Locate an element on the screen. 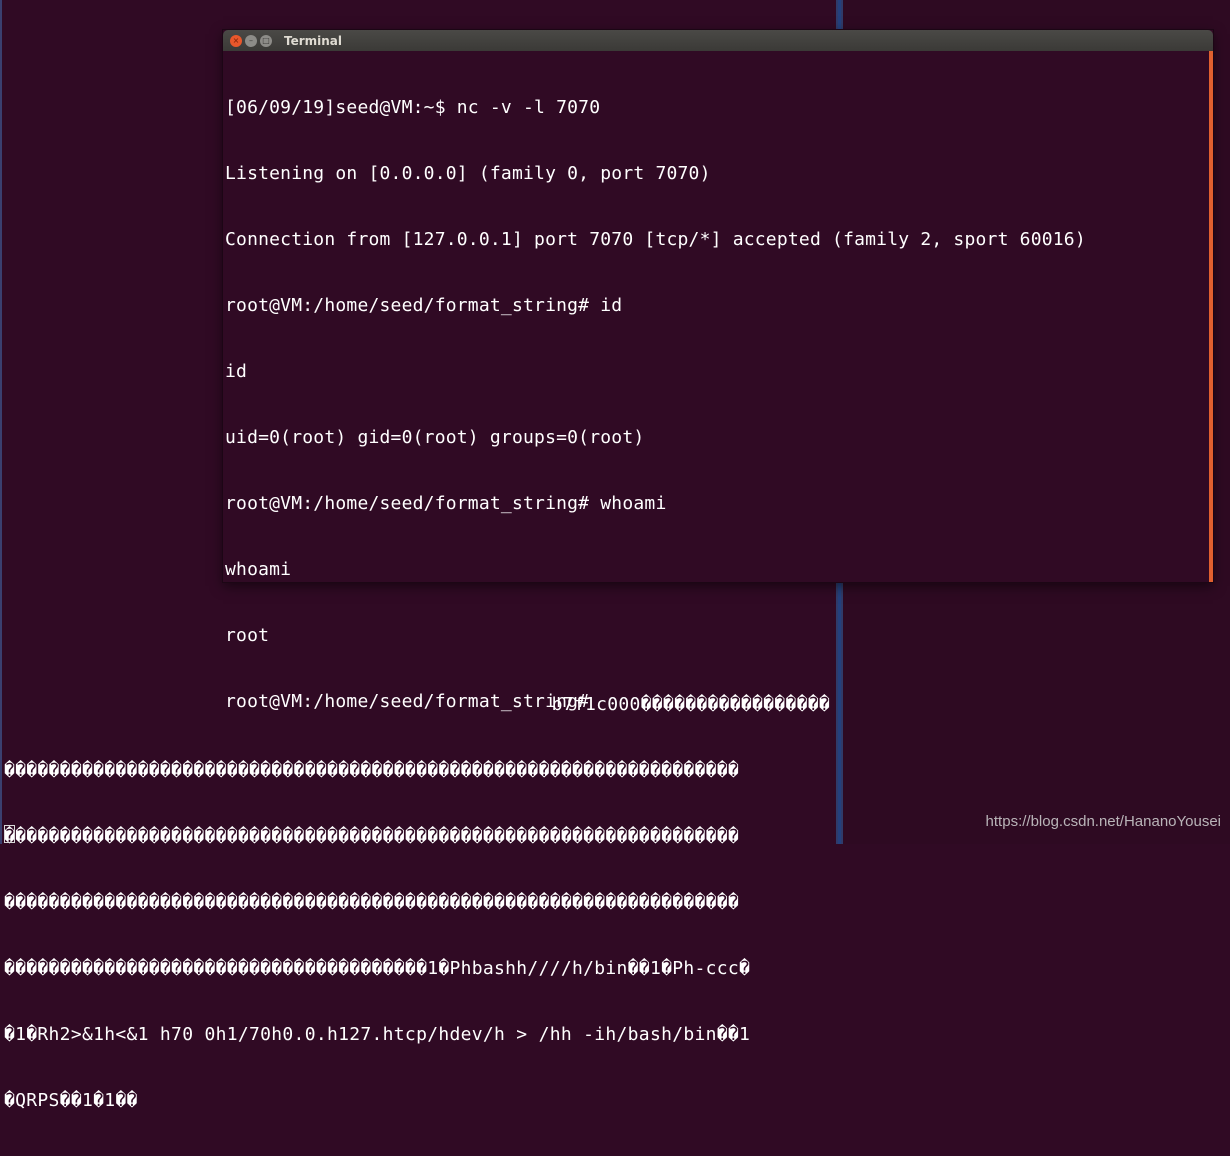  output-line: [06/09/19]seed@VM:~$ nc -v -l 7070 is located at coordinates (413, 107).